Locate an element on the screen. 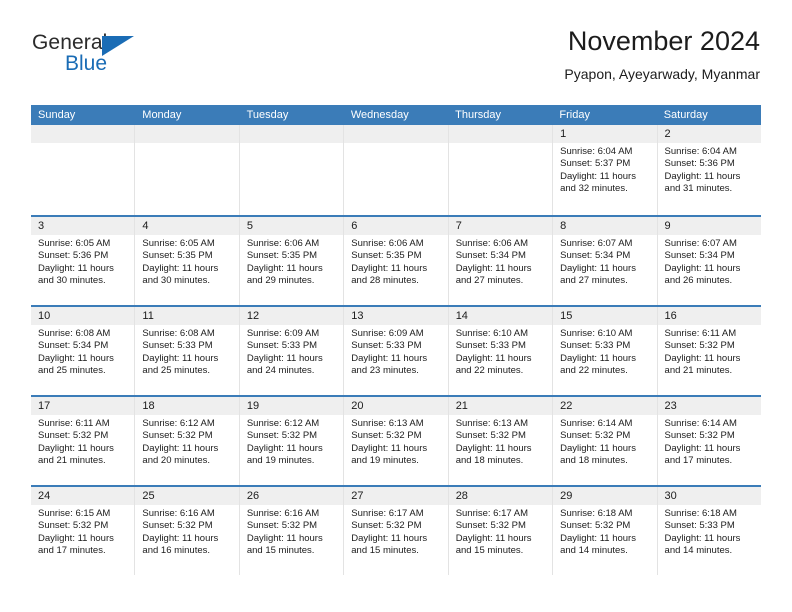  logo-text-general: General is located at coordinates (70, 42).